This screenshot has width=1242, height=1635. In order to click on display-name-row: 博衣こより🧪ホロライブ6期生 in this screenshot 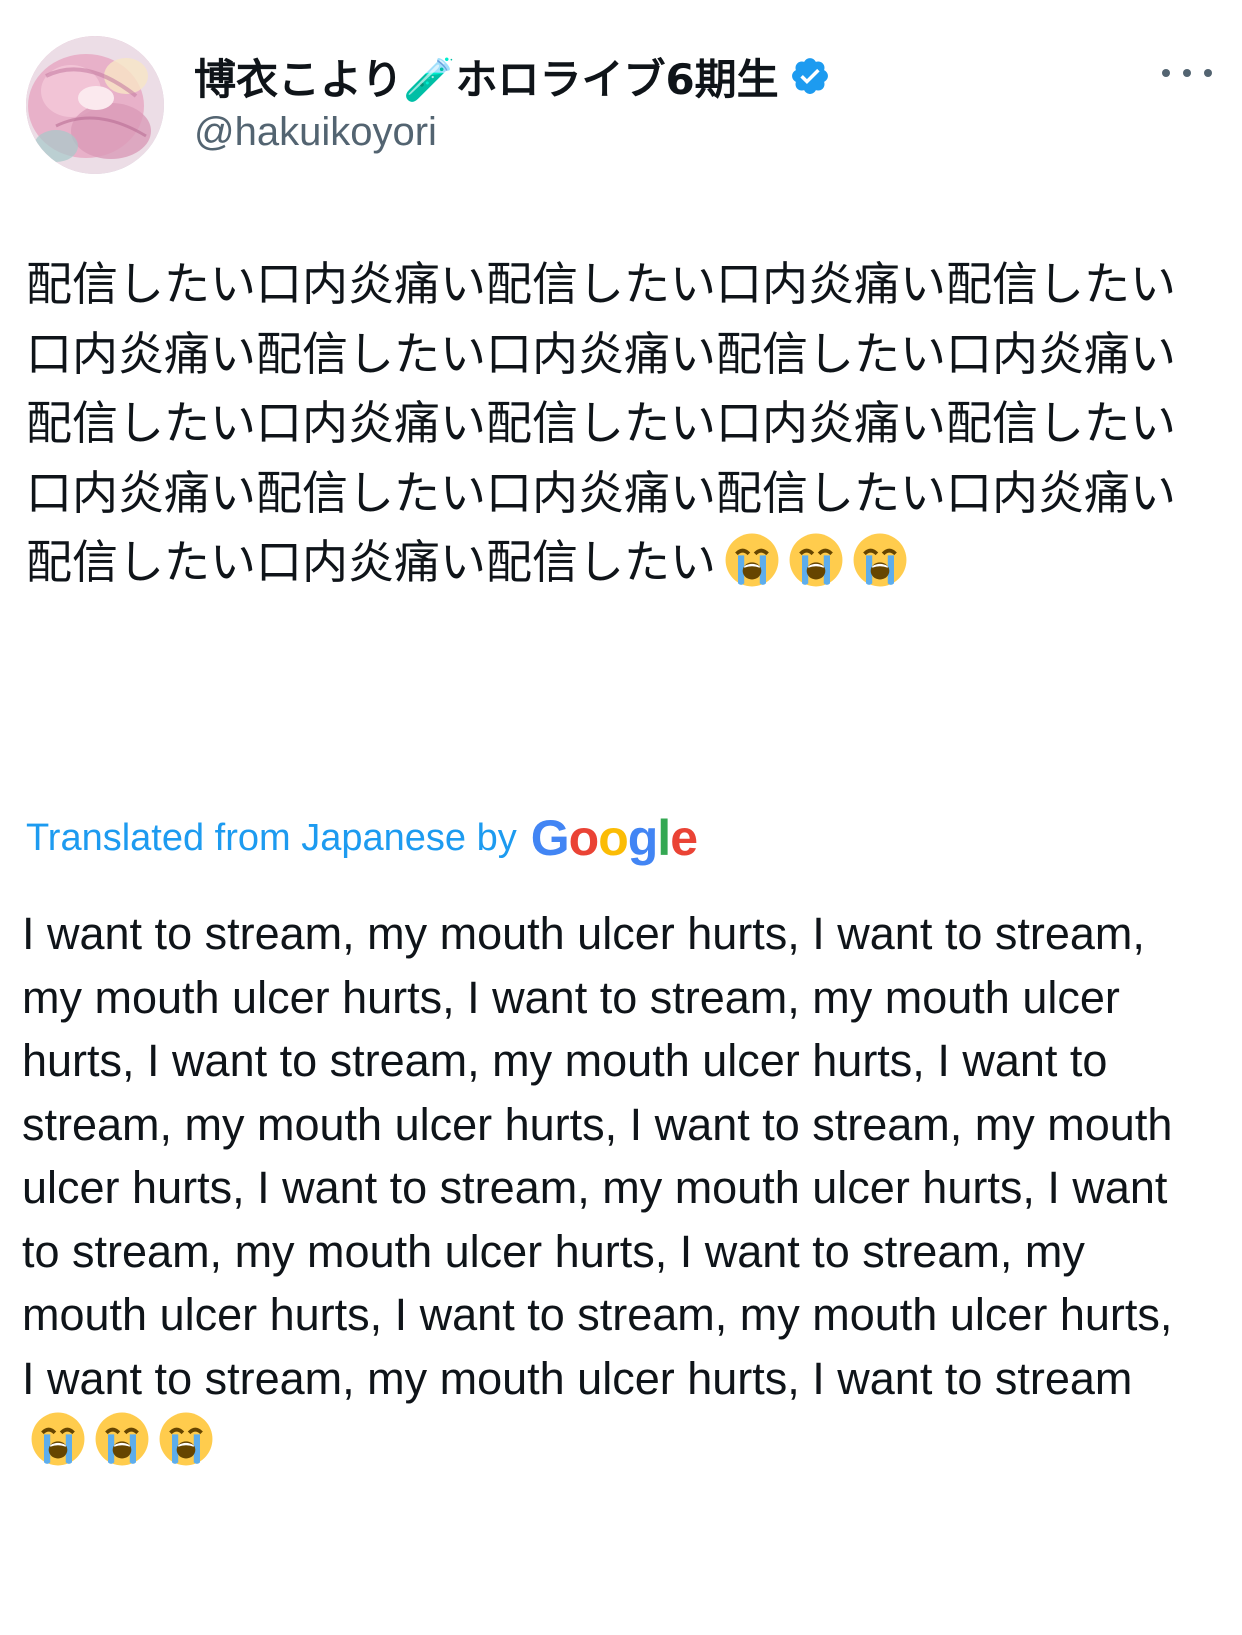, I will do `click(512, 76)`.